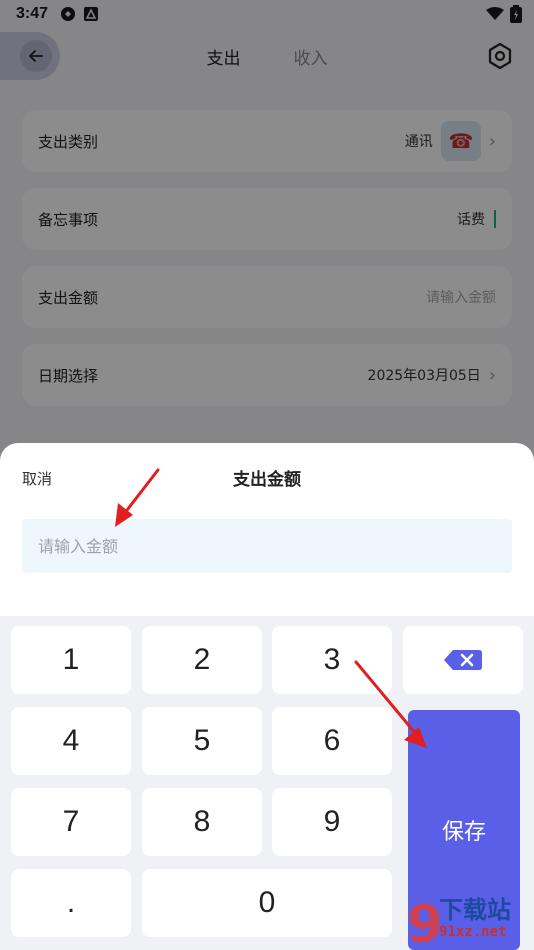 The image size is (534, 950). What do you see at coordinates (202, 660) in the screenshot?
I see `key-2: 2` at bounding box center [202, 660].